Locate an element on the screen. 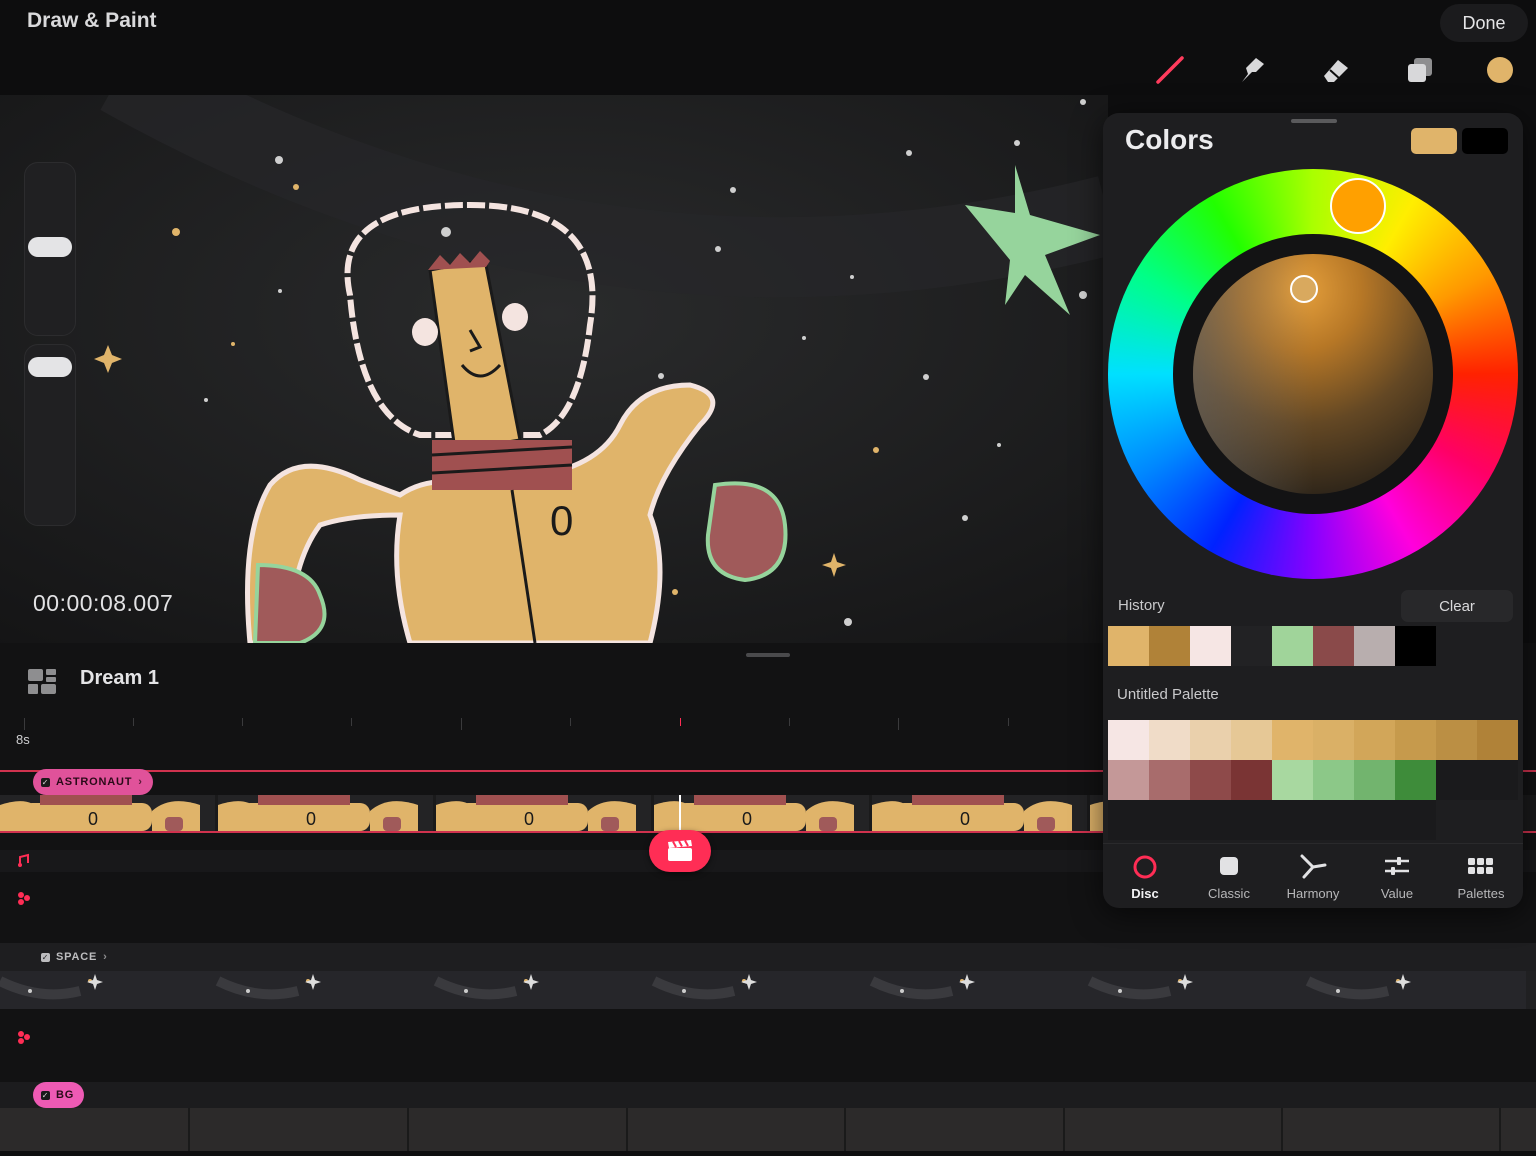 The image size is (1536, 1156). record-frame-button is located at coordinates (680, 851).